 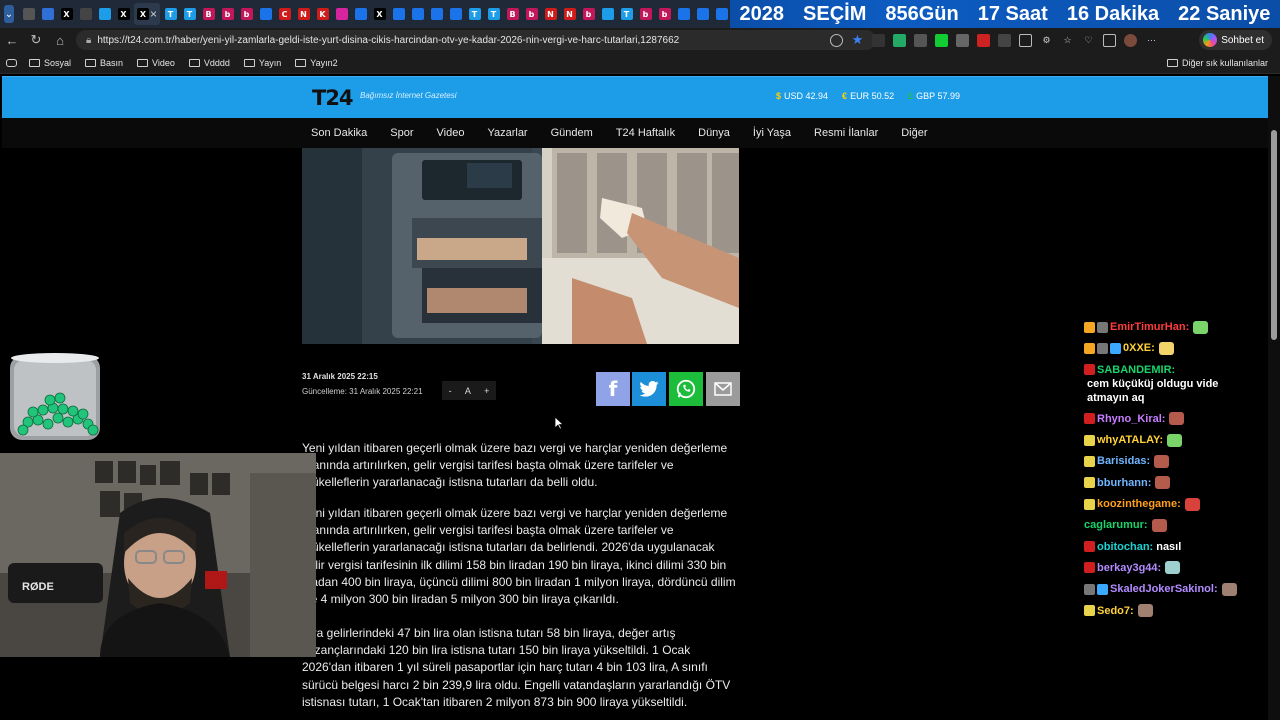 I want to click on favorites-icon: ☆, so click(x=1067, y=40).